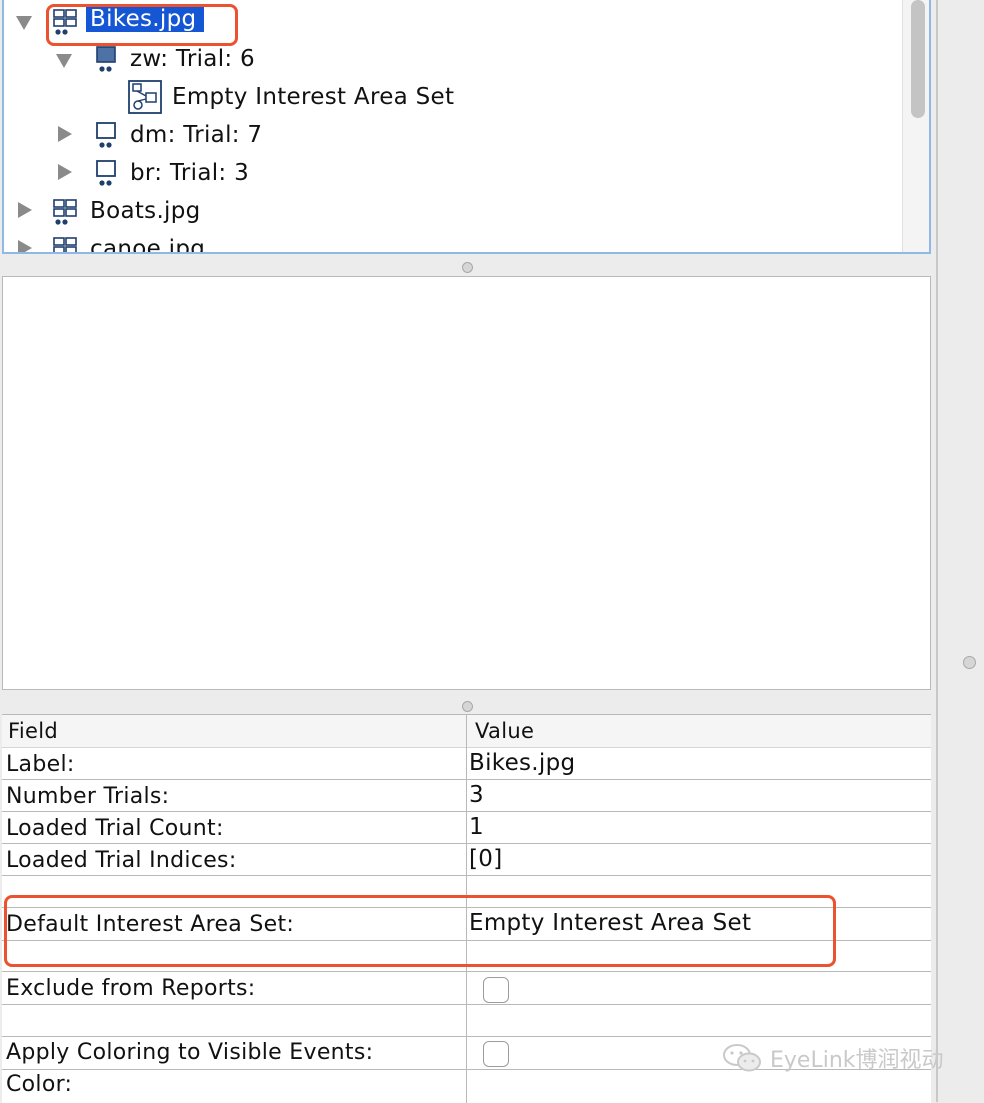  What do you see at coordinates (918, 59) in the screenshot?
I see `scrollbar-thumb` at bounding box center [918, 59].